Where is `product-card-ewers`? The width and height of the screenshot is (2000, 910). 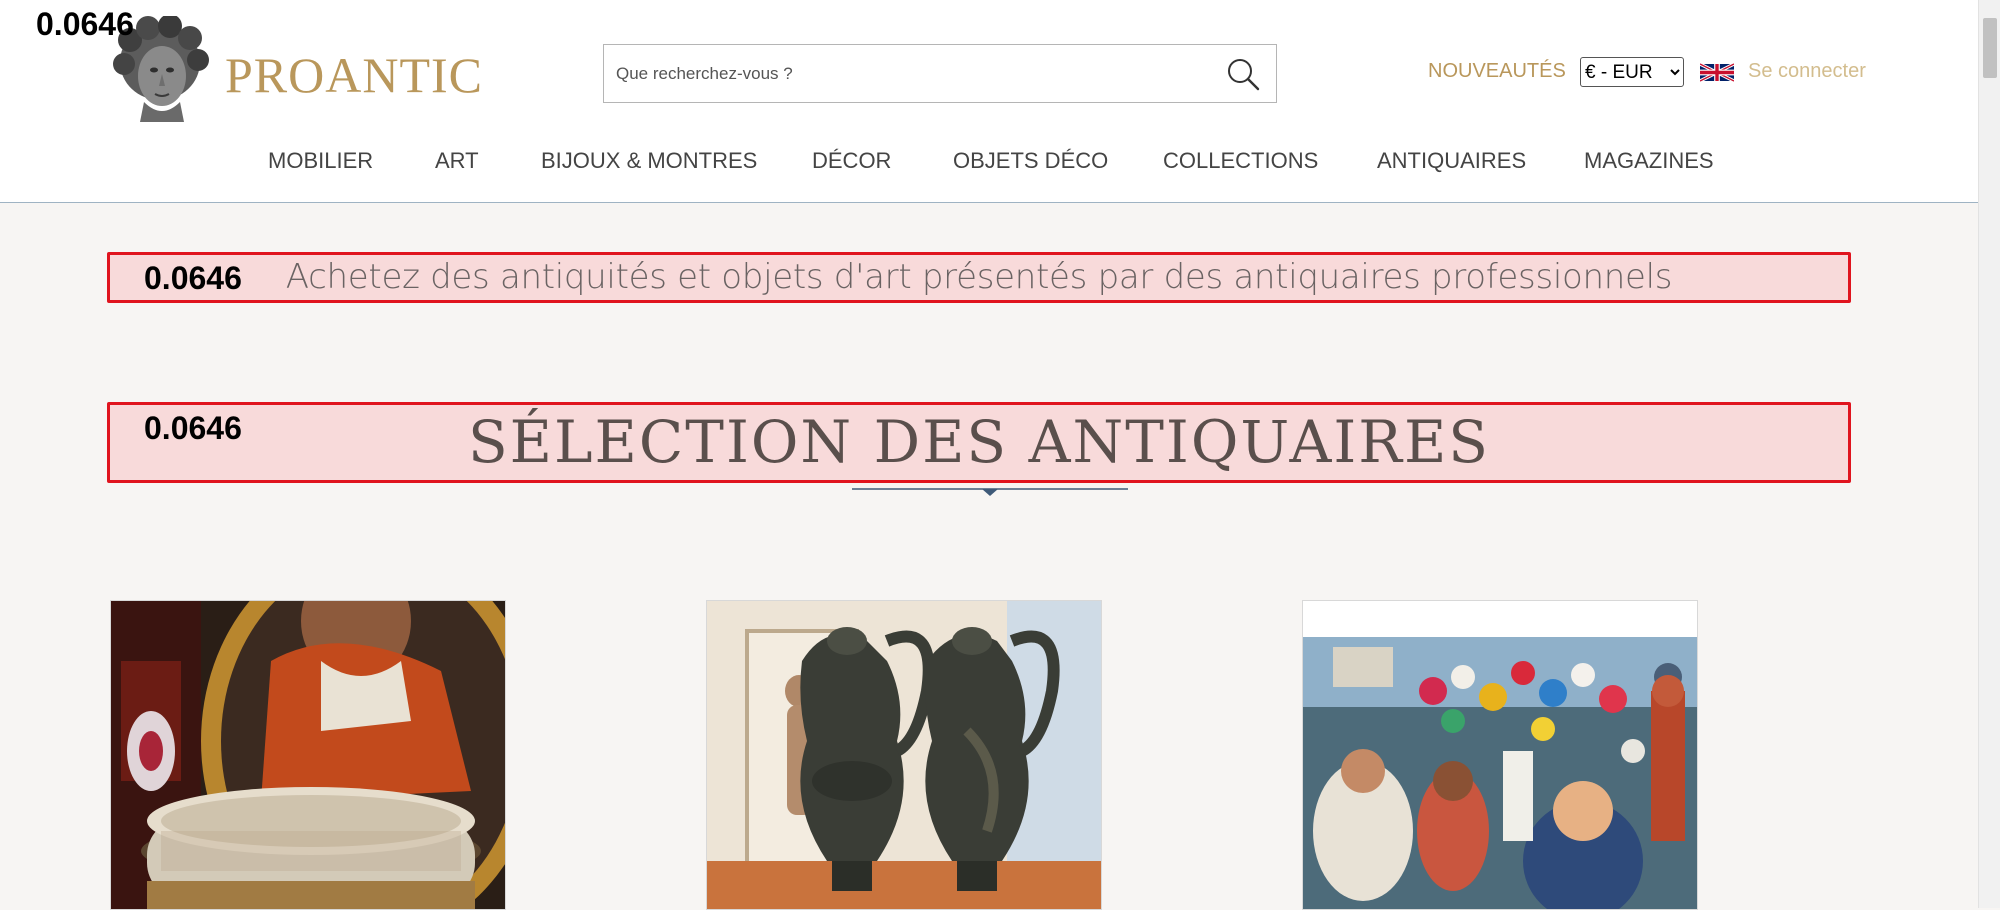 product-card-ewers is located at coordinates (904, 755).